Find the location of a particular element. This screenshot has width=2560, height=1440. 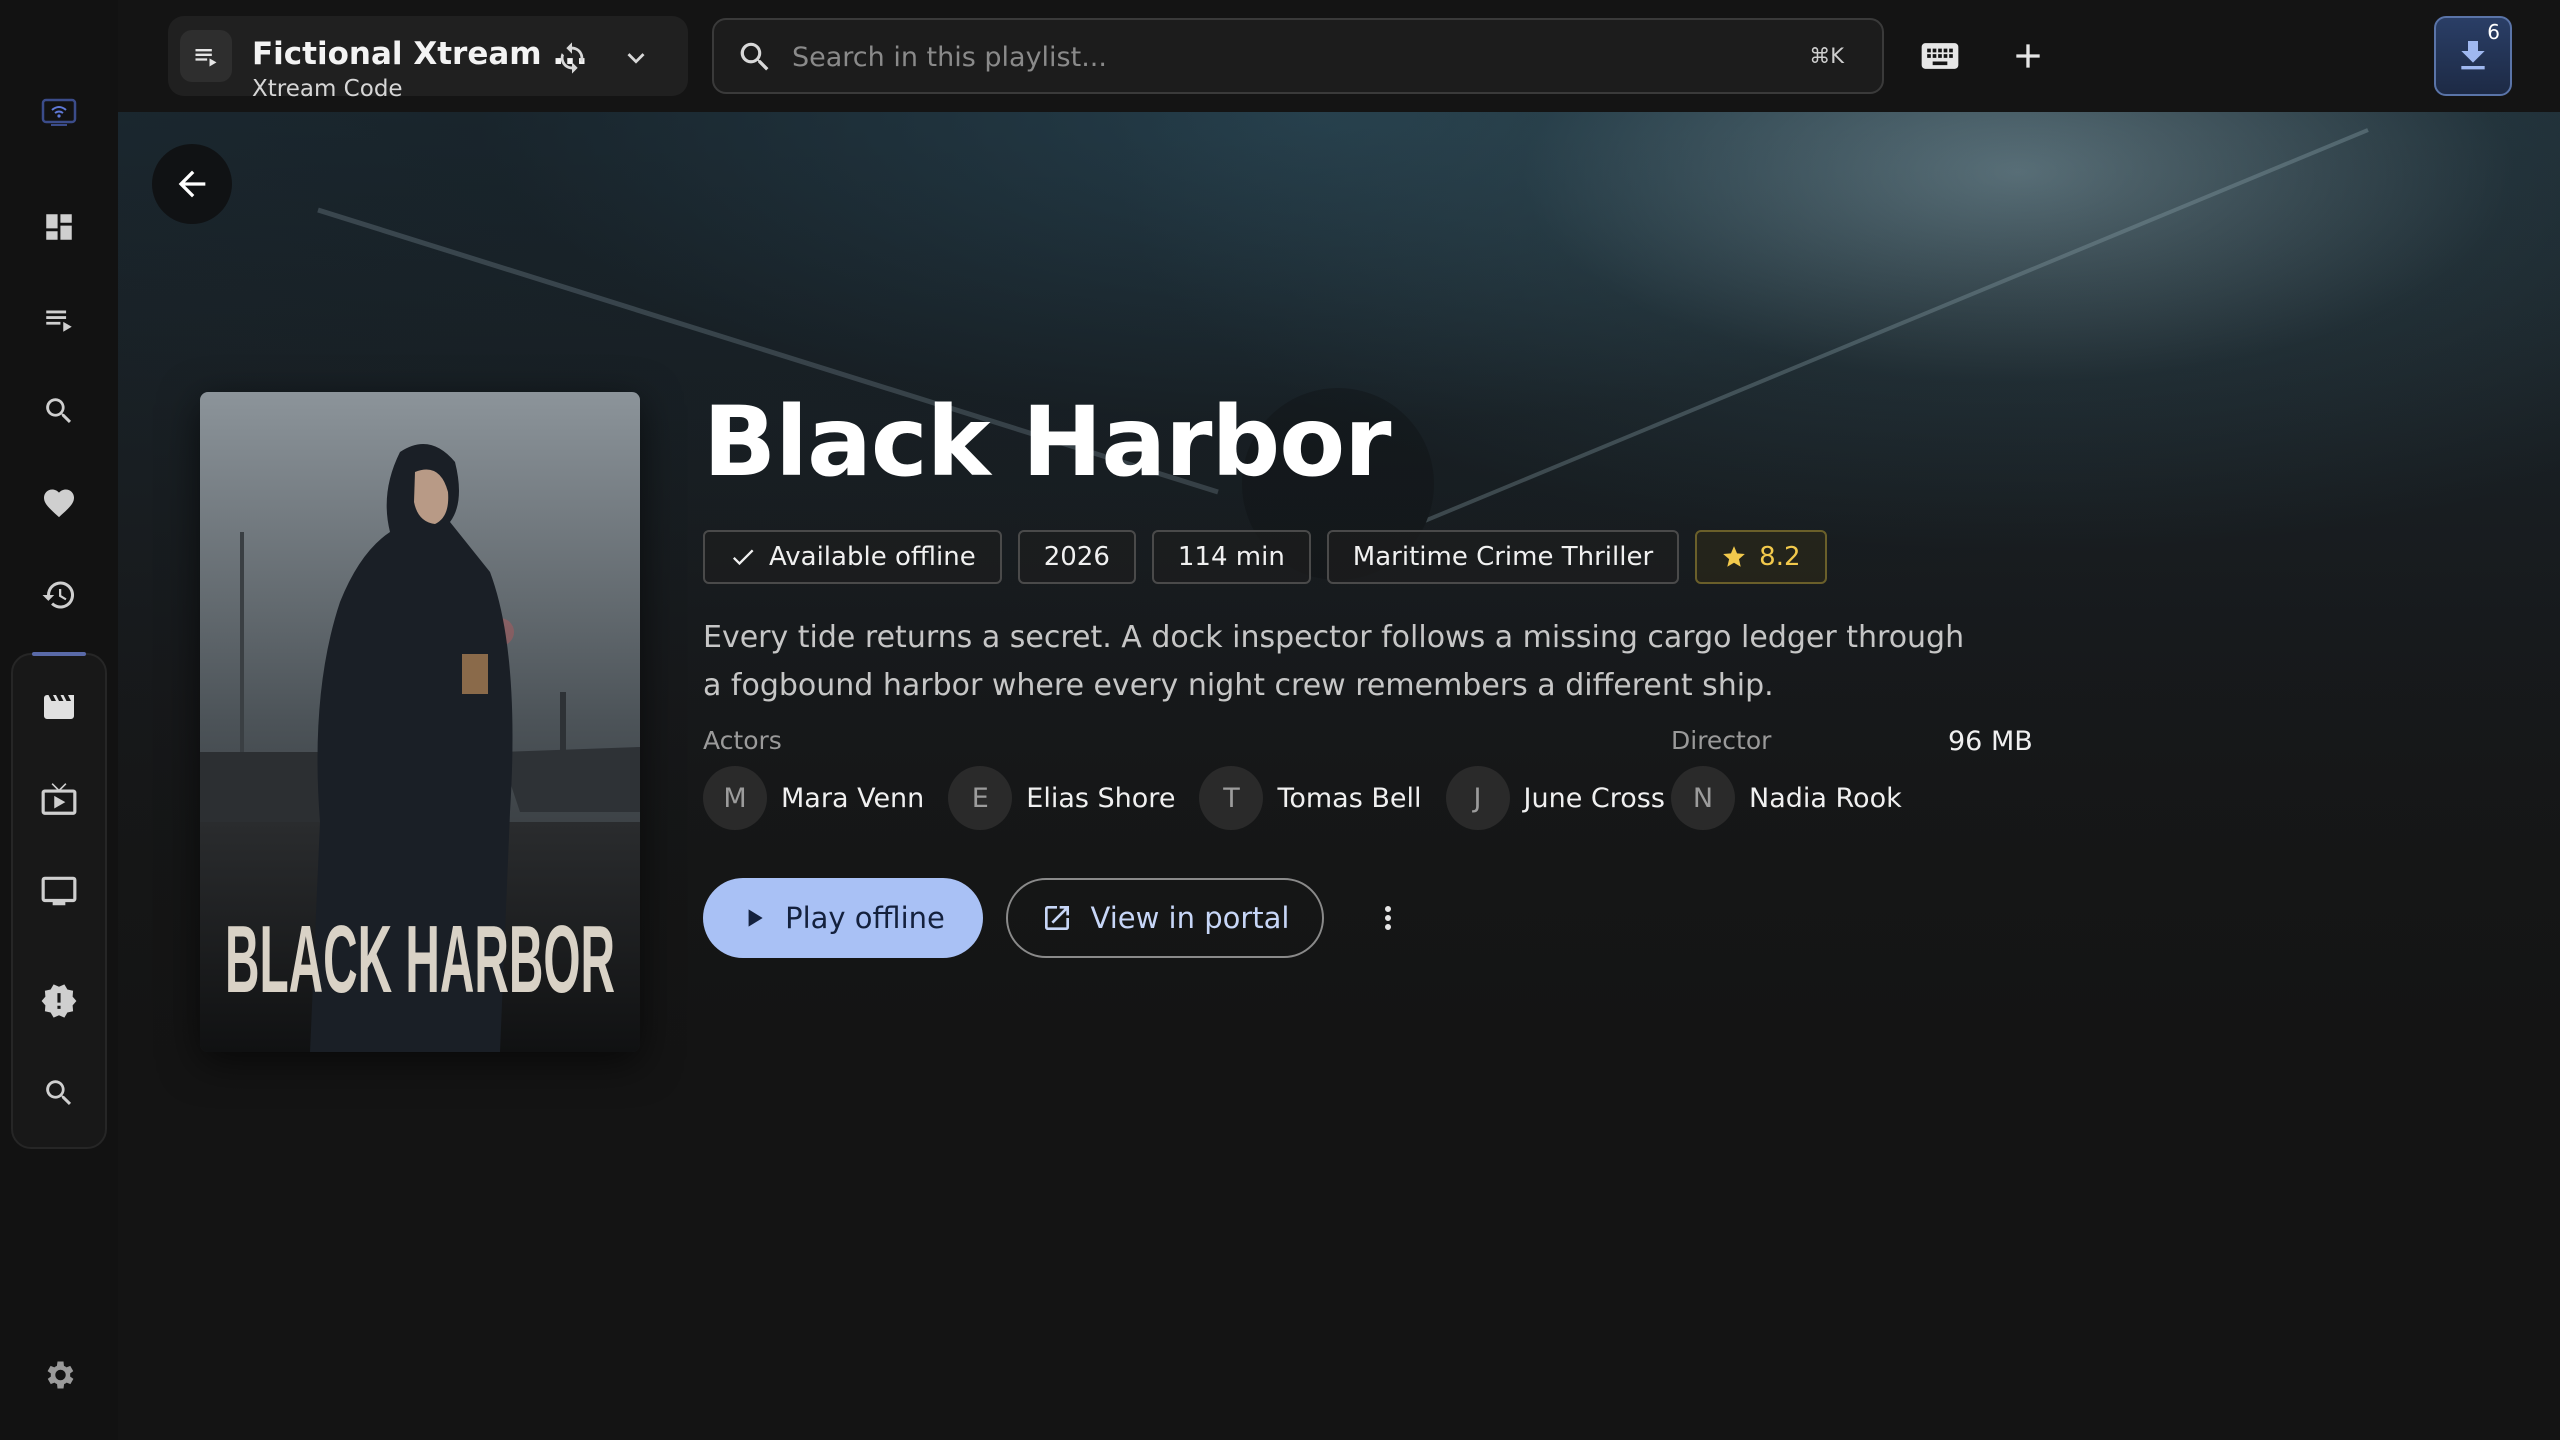

genre-chip: Maritime Crime Thriller is located at coordinates (1503, 557).